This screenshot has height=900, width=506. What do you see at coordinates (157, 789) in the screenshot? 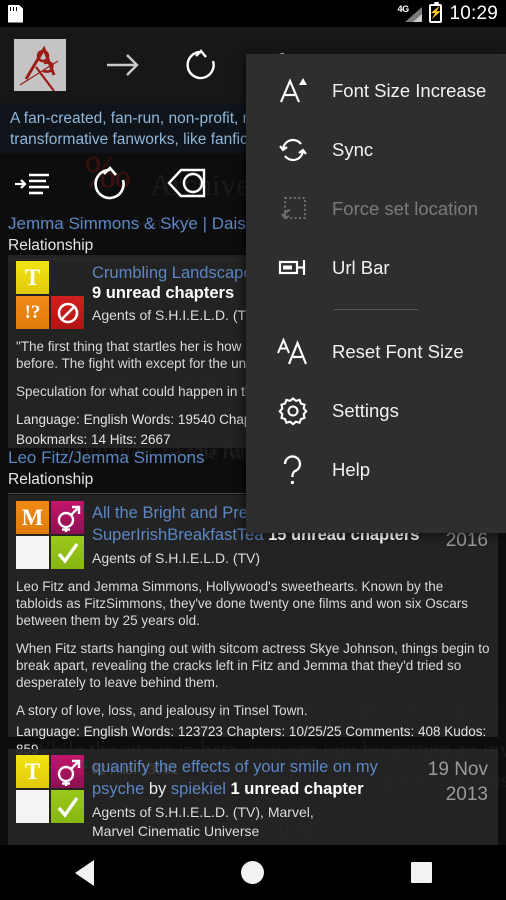
I see `by-label: by` at bounding box center [157, 789].